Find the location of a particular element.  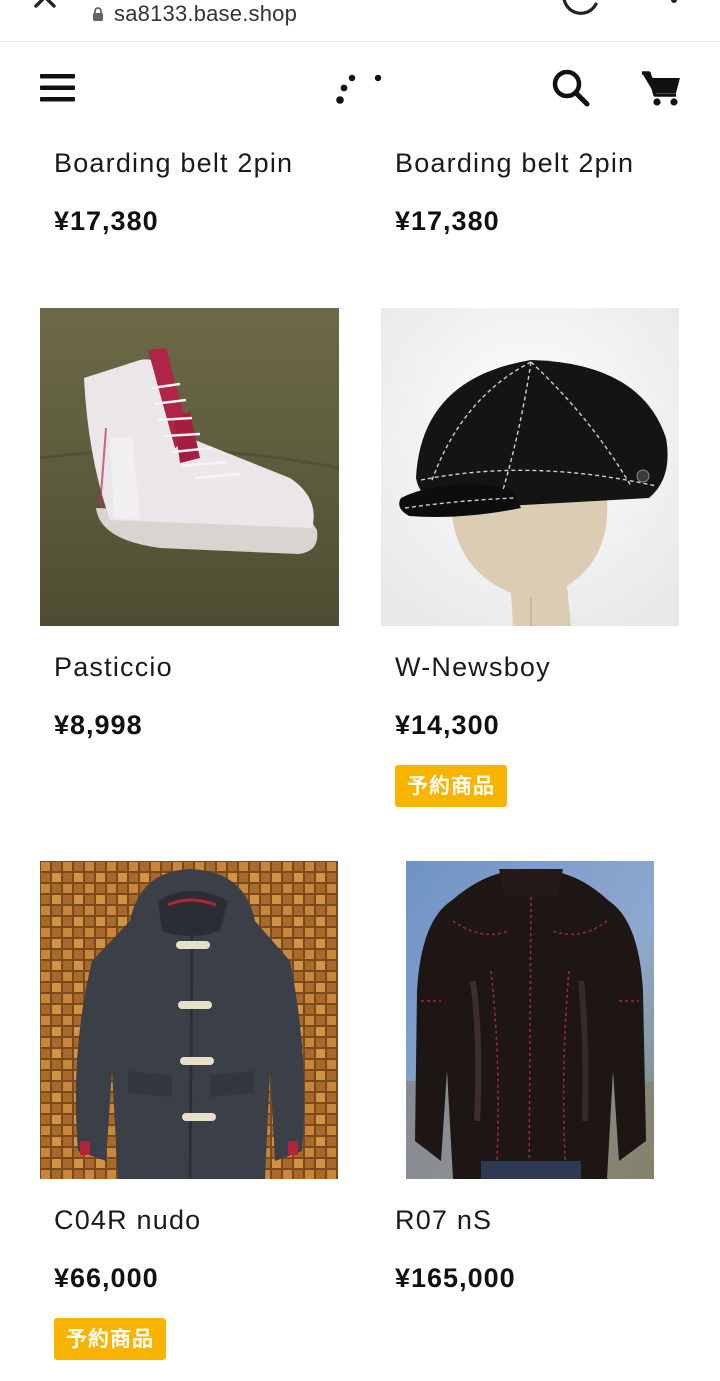

search-icon is located at coordinates (571, 88).